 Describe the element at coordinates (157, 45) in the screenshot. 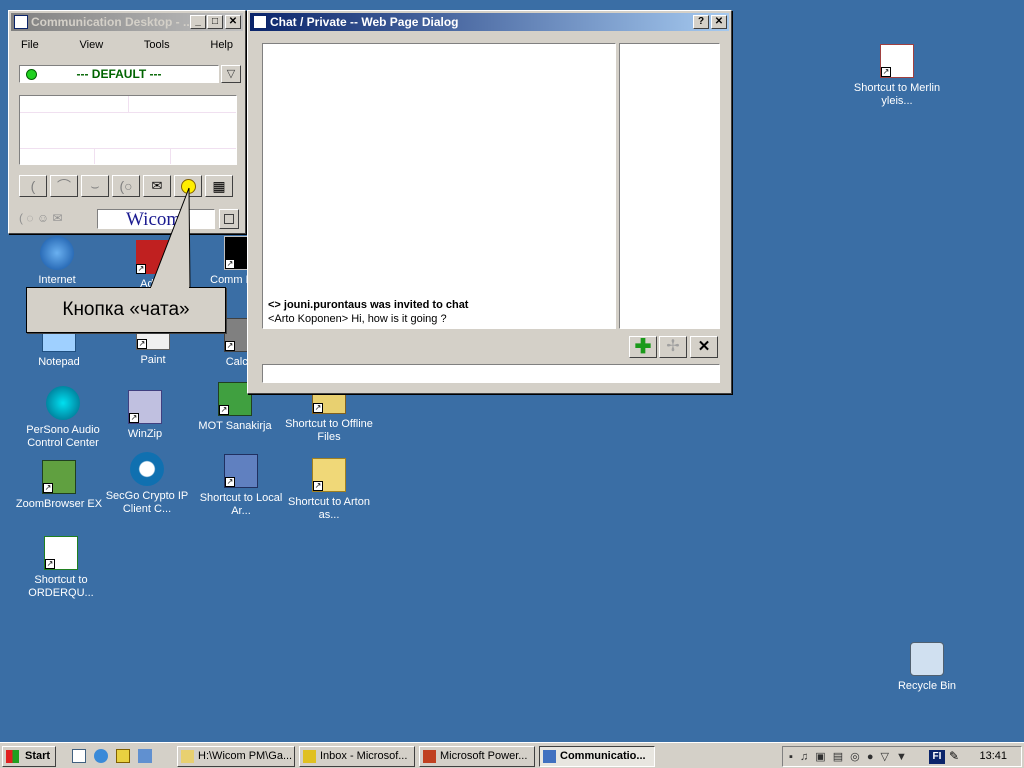

I see `menu-tools: Tools` at that location.